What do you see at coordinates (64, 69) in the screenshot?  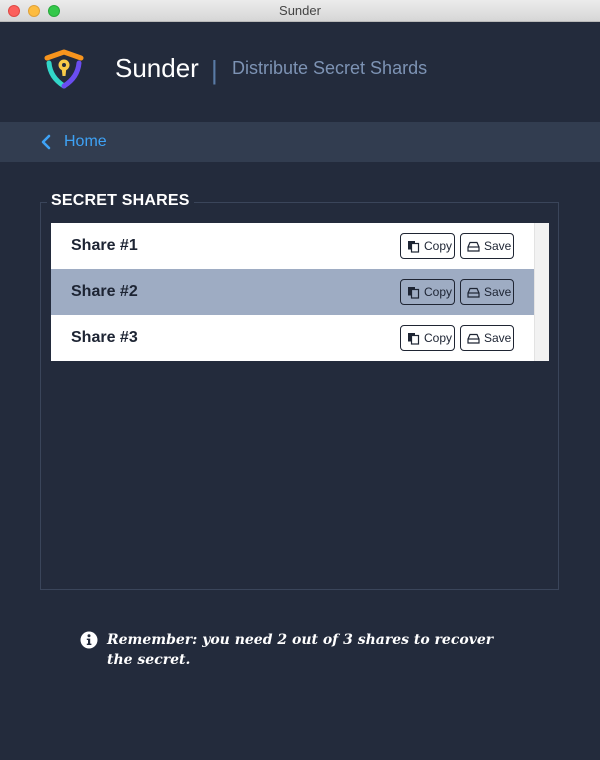 I see `shield-keyhole-icon` at bounding box center [64, 69].